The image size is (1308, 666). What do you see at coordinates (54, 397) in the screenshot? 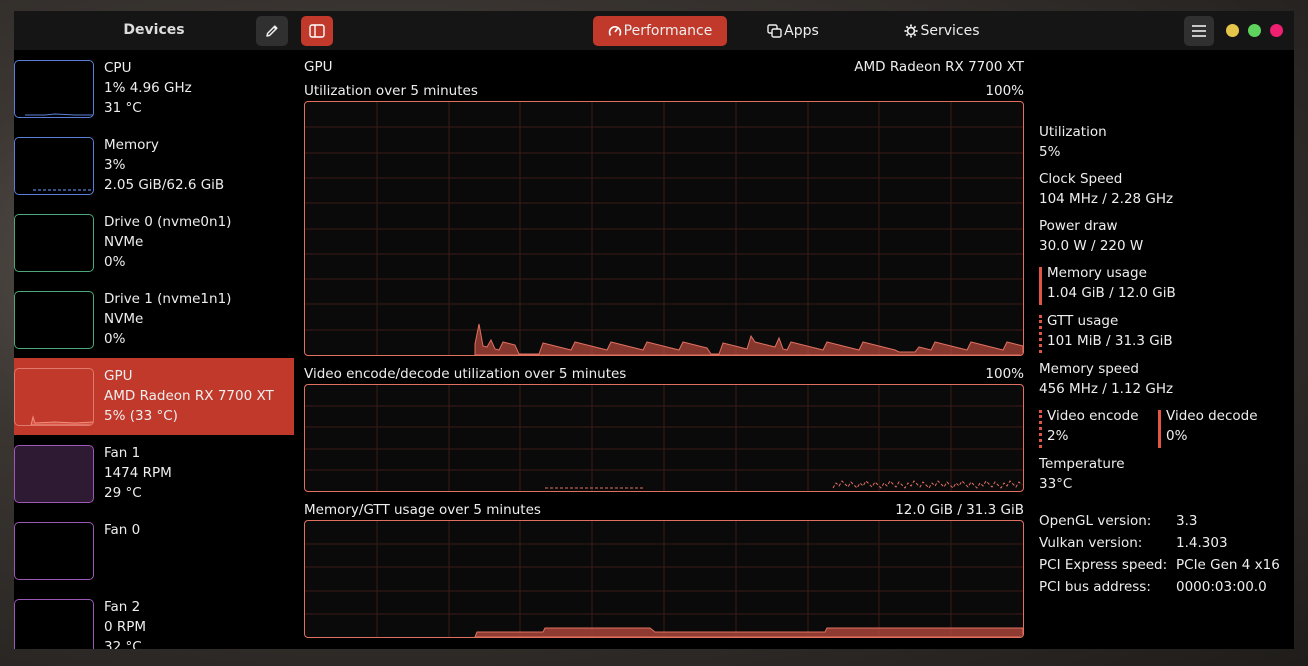
I see `gpu-thumbnail-graph` at bounding box center [54, 397].